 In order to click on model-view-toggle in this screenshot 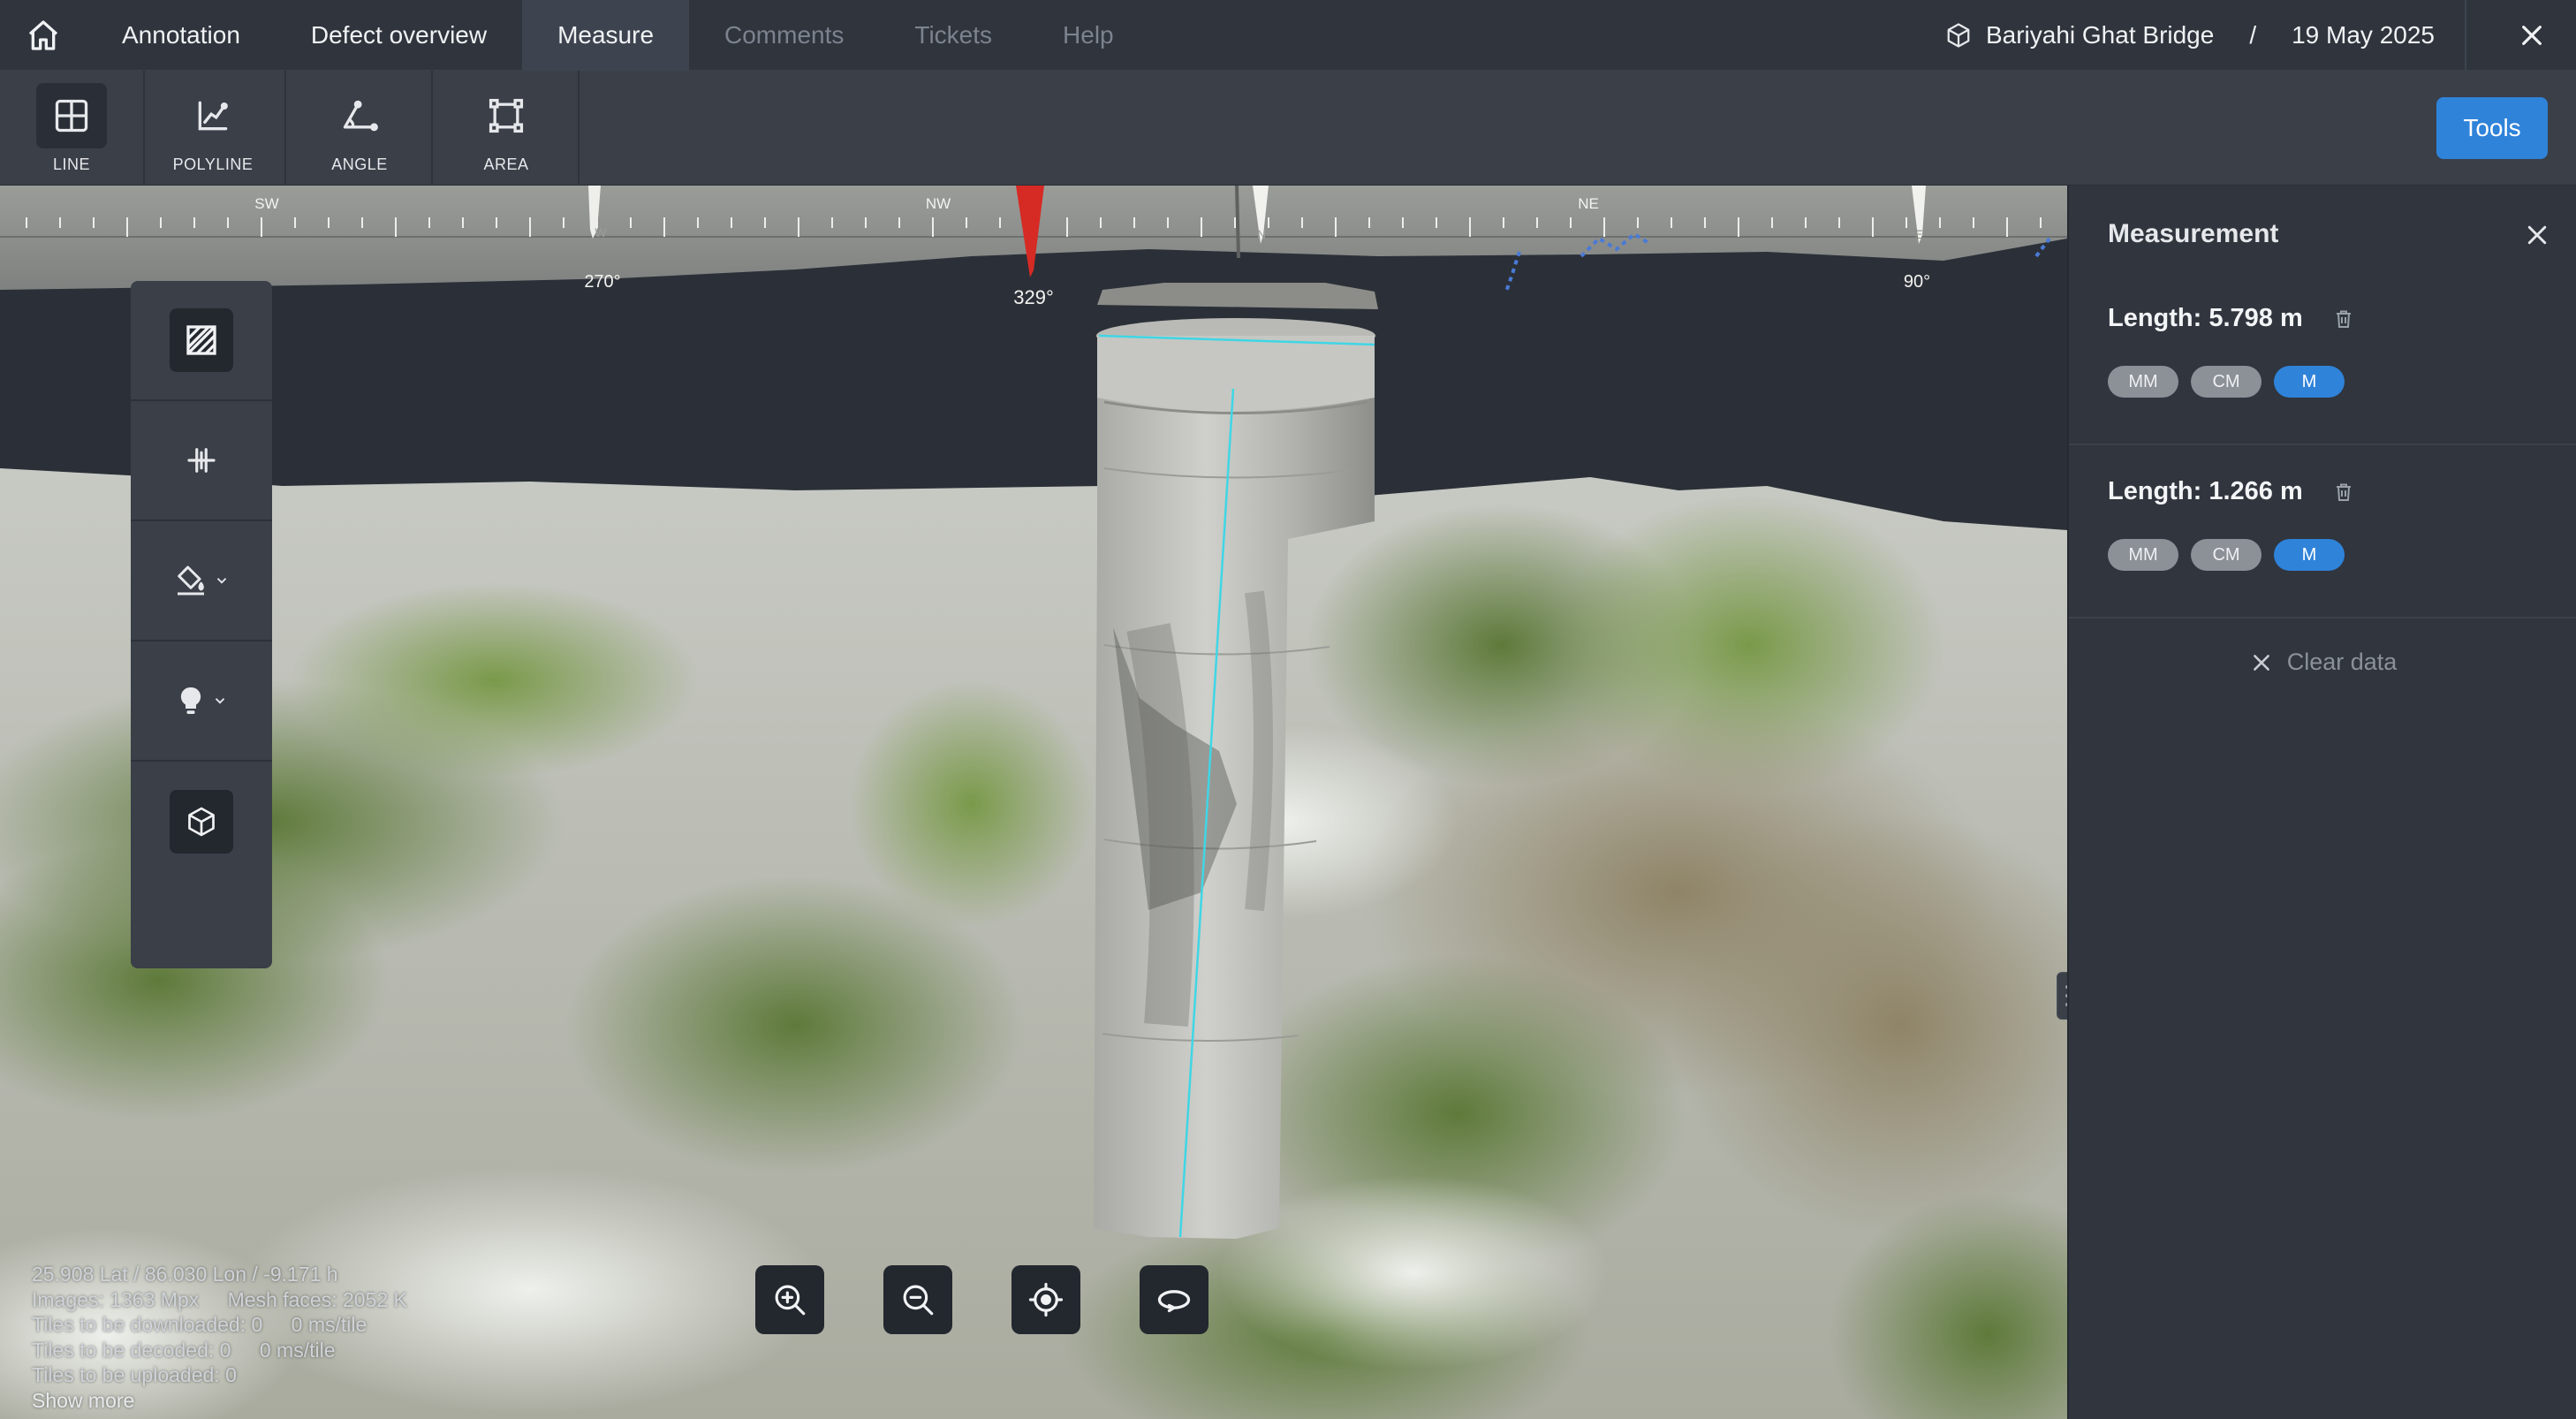, I will do `click(202, 822)`.